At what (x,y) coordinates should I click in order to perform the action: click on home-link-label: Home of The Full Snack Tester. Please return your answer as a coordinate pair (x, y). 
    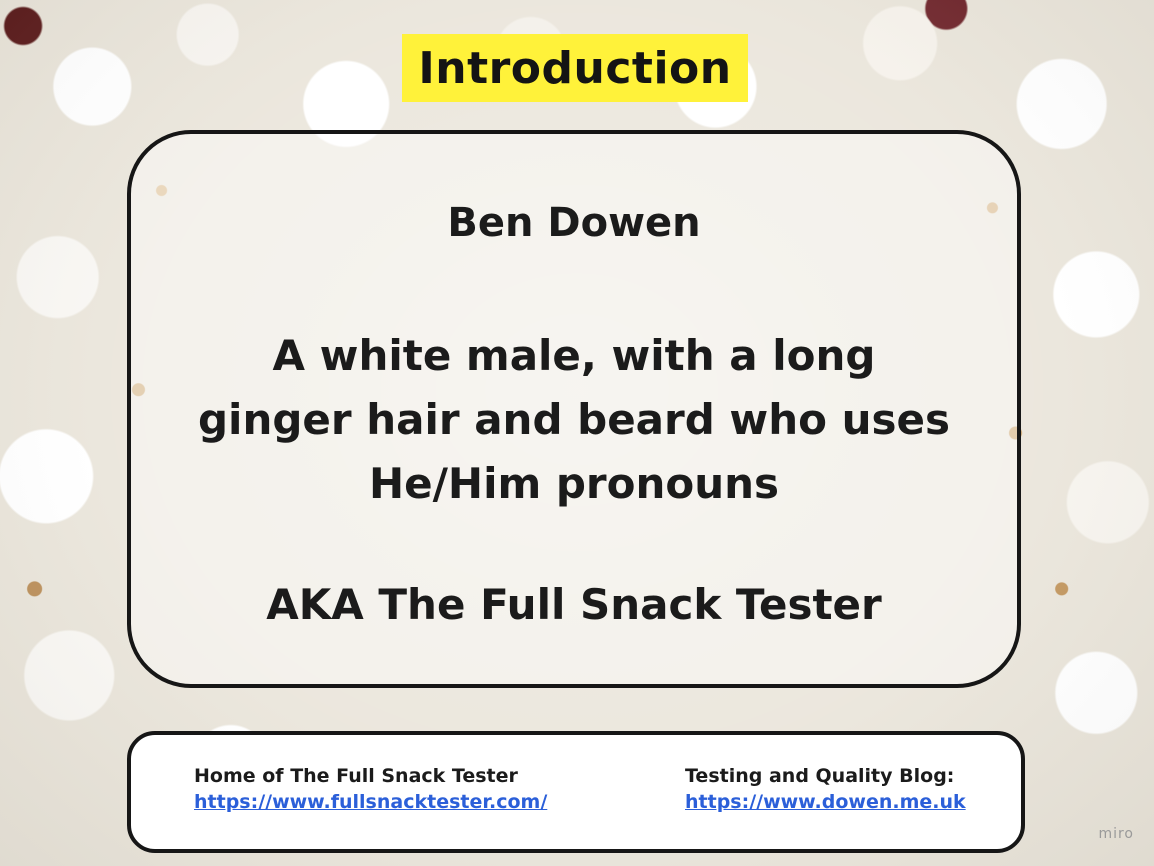
    Looking at the image, I should click on (356, 776).